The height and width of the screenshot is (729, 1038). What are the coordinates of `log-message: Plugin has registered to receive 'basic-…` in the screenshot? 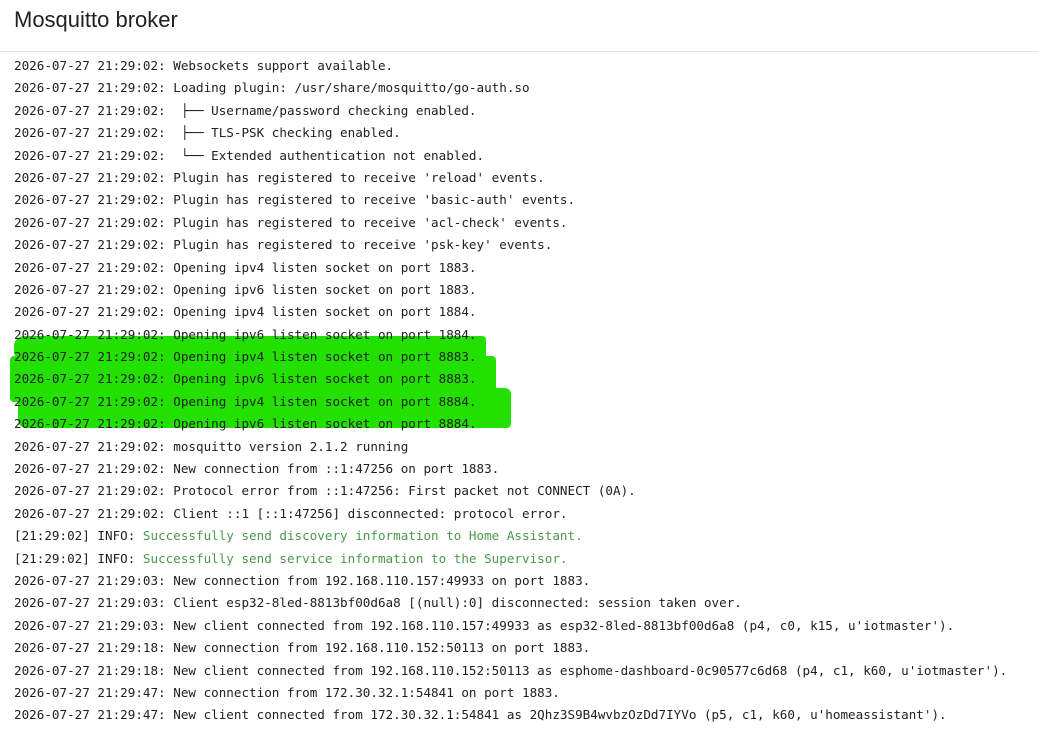 It's located at (374, 200).